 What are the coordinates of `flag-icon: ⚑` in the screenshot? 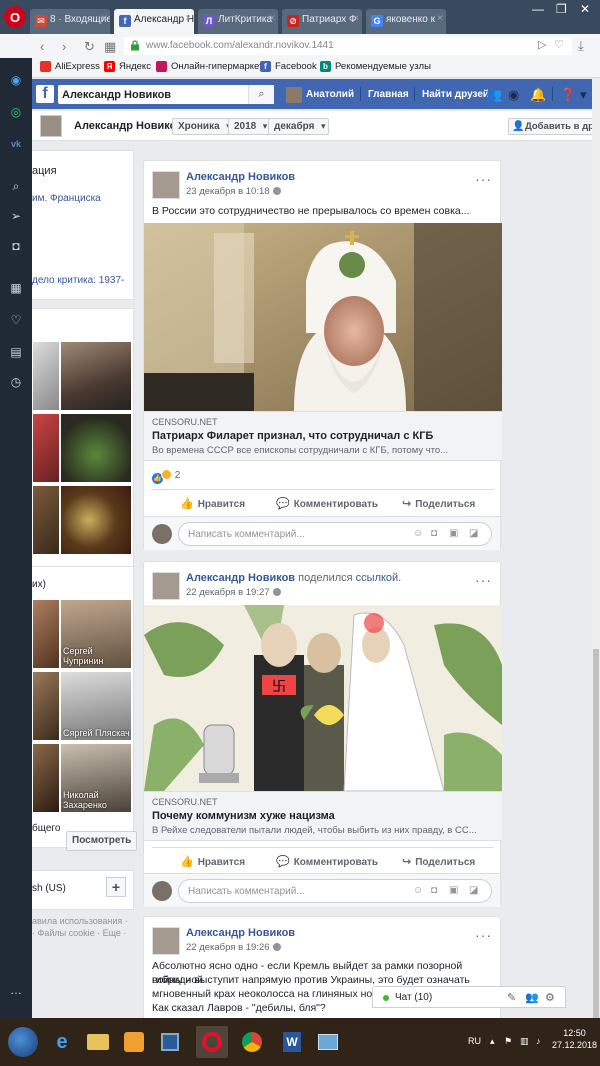 It's located at (508, 1041).